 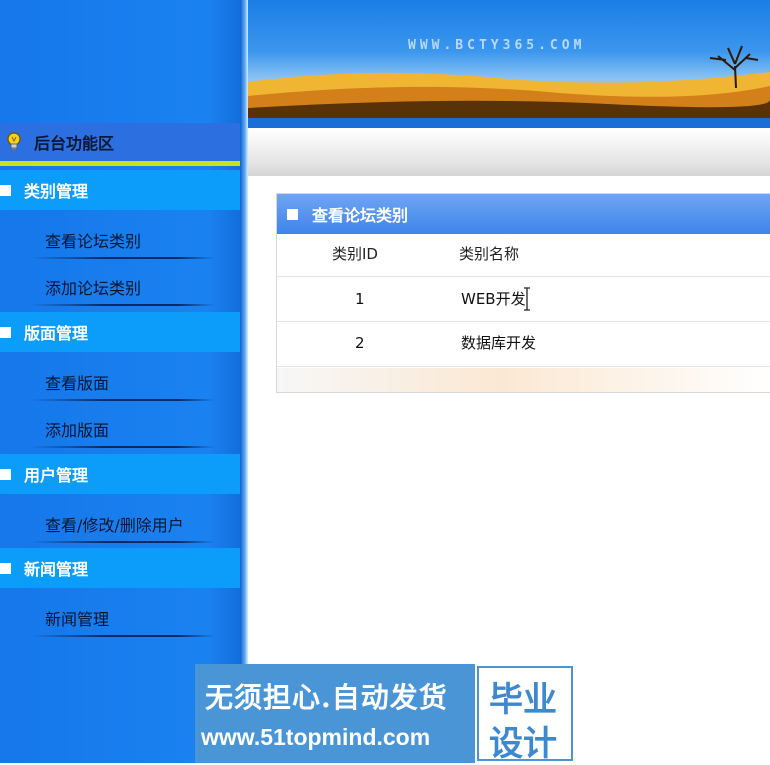 What do you see at coordinates (499, 343) in the screenshot?
I see `cell-category-name: 数据库开发` at bounding box center [499, 343].